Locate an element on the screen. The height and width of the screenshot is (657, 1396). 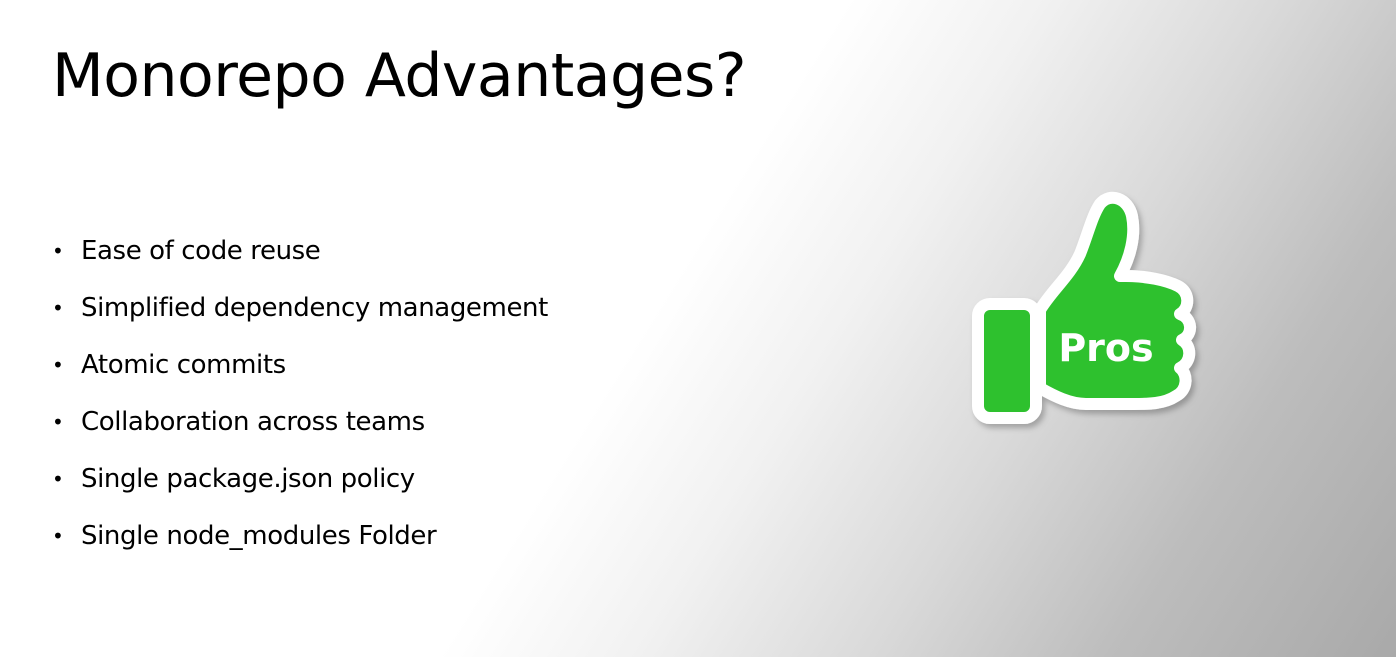
list-item: • Ease of code reuse is located at coordinates (299, 250).